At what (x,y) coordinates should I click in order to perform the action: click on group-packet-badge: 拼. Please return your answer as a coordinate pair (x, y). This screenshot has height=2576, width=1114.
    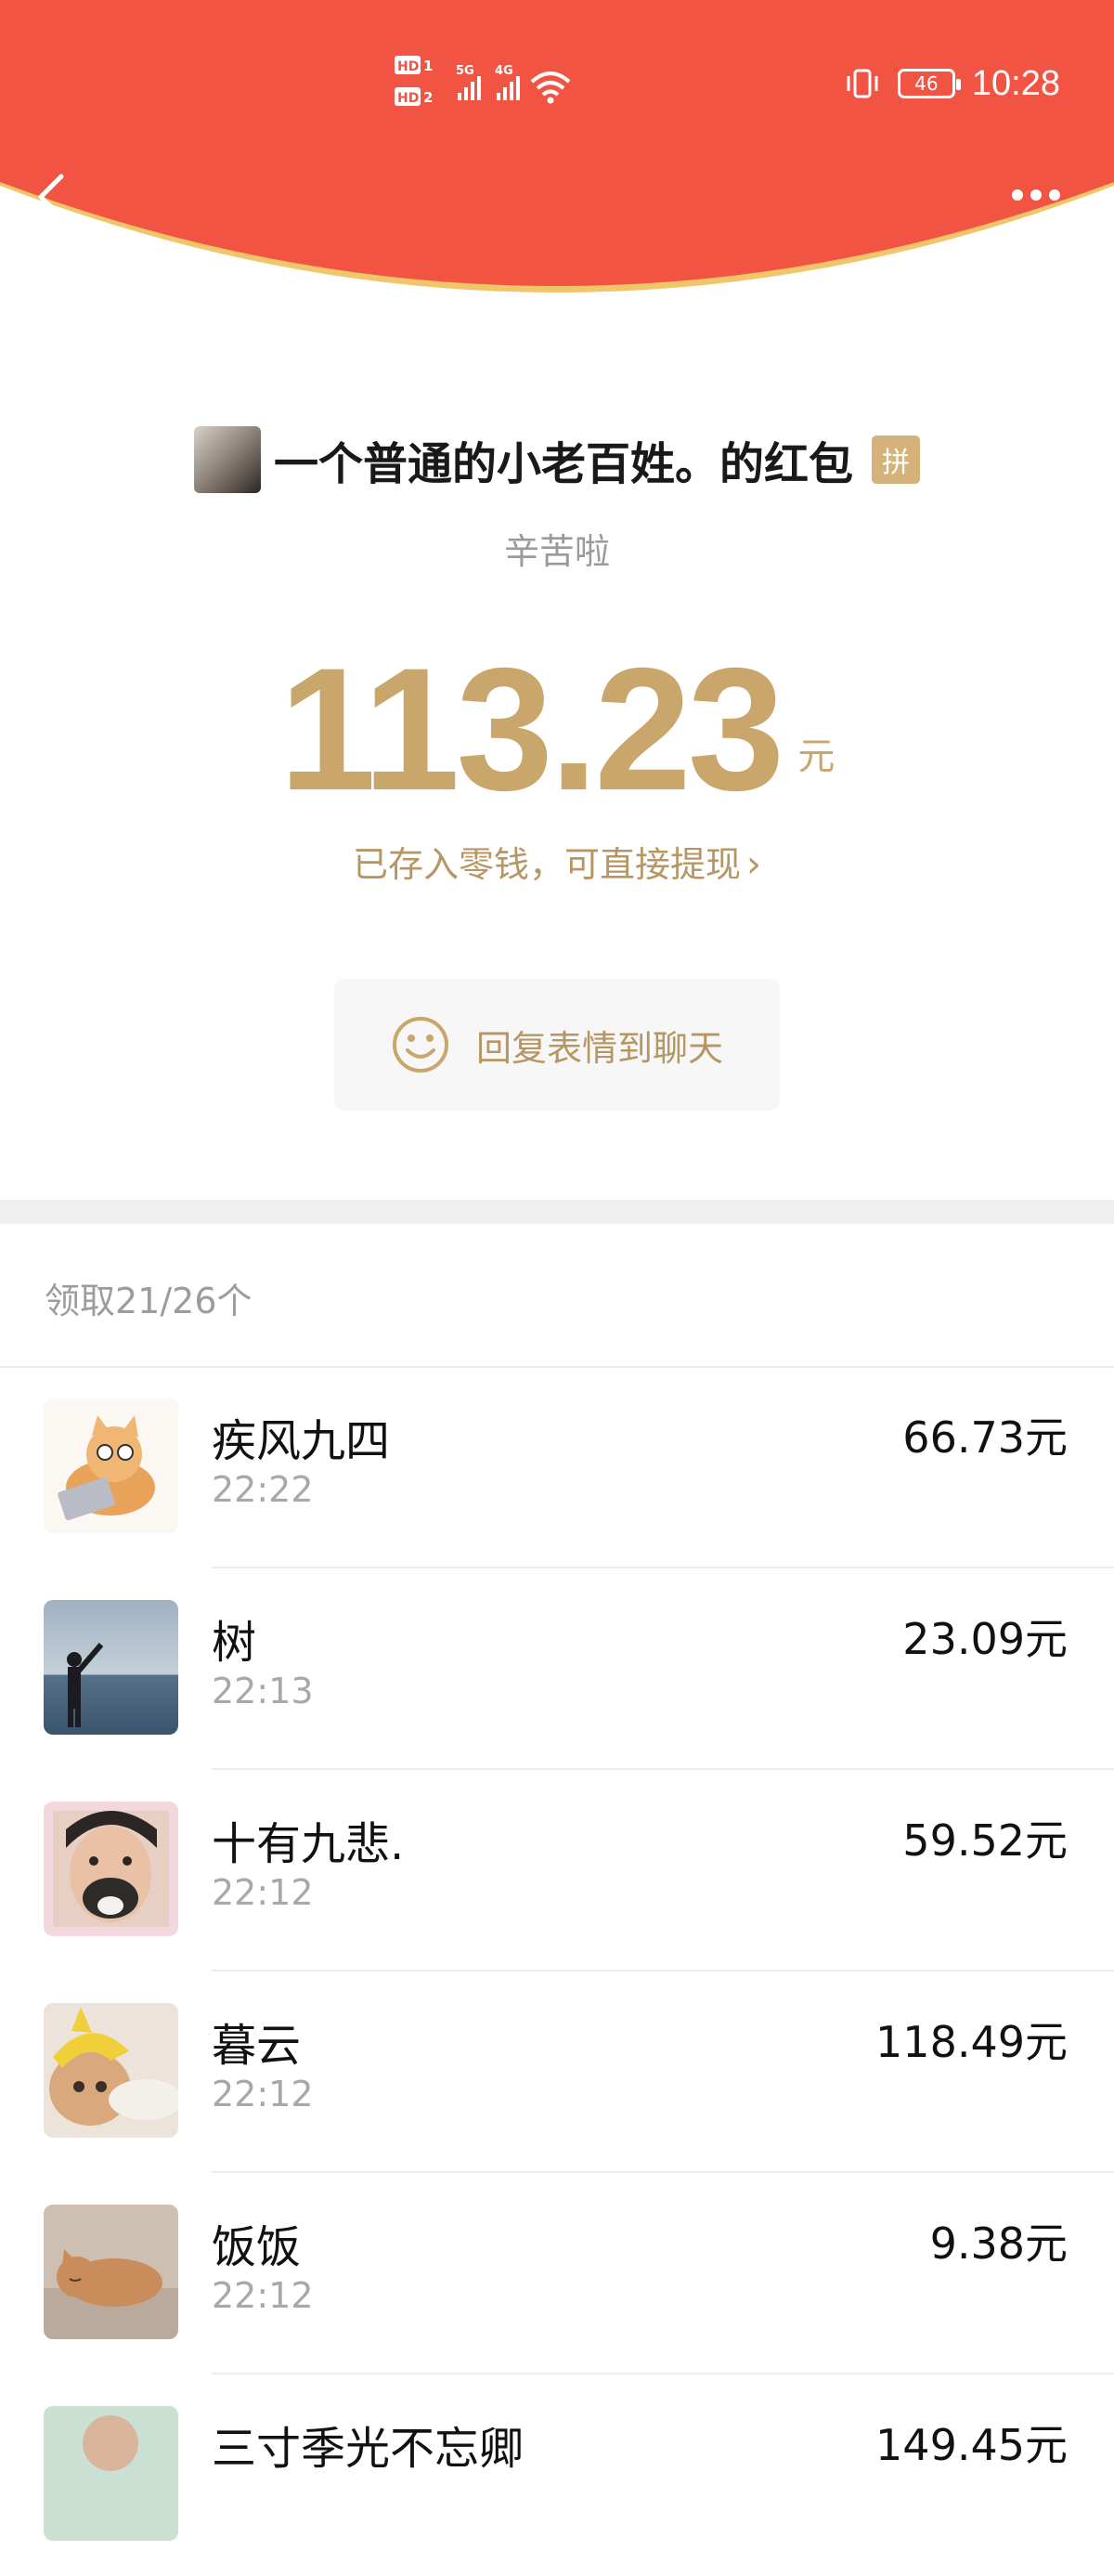
    Looking at the image, I should click on (896, 460).